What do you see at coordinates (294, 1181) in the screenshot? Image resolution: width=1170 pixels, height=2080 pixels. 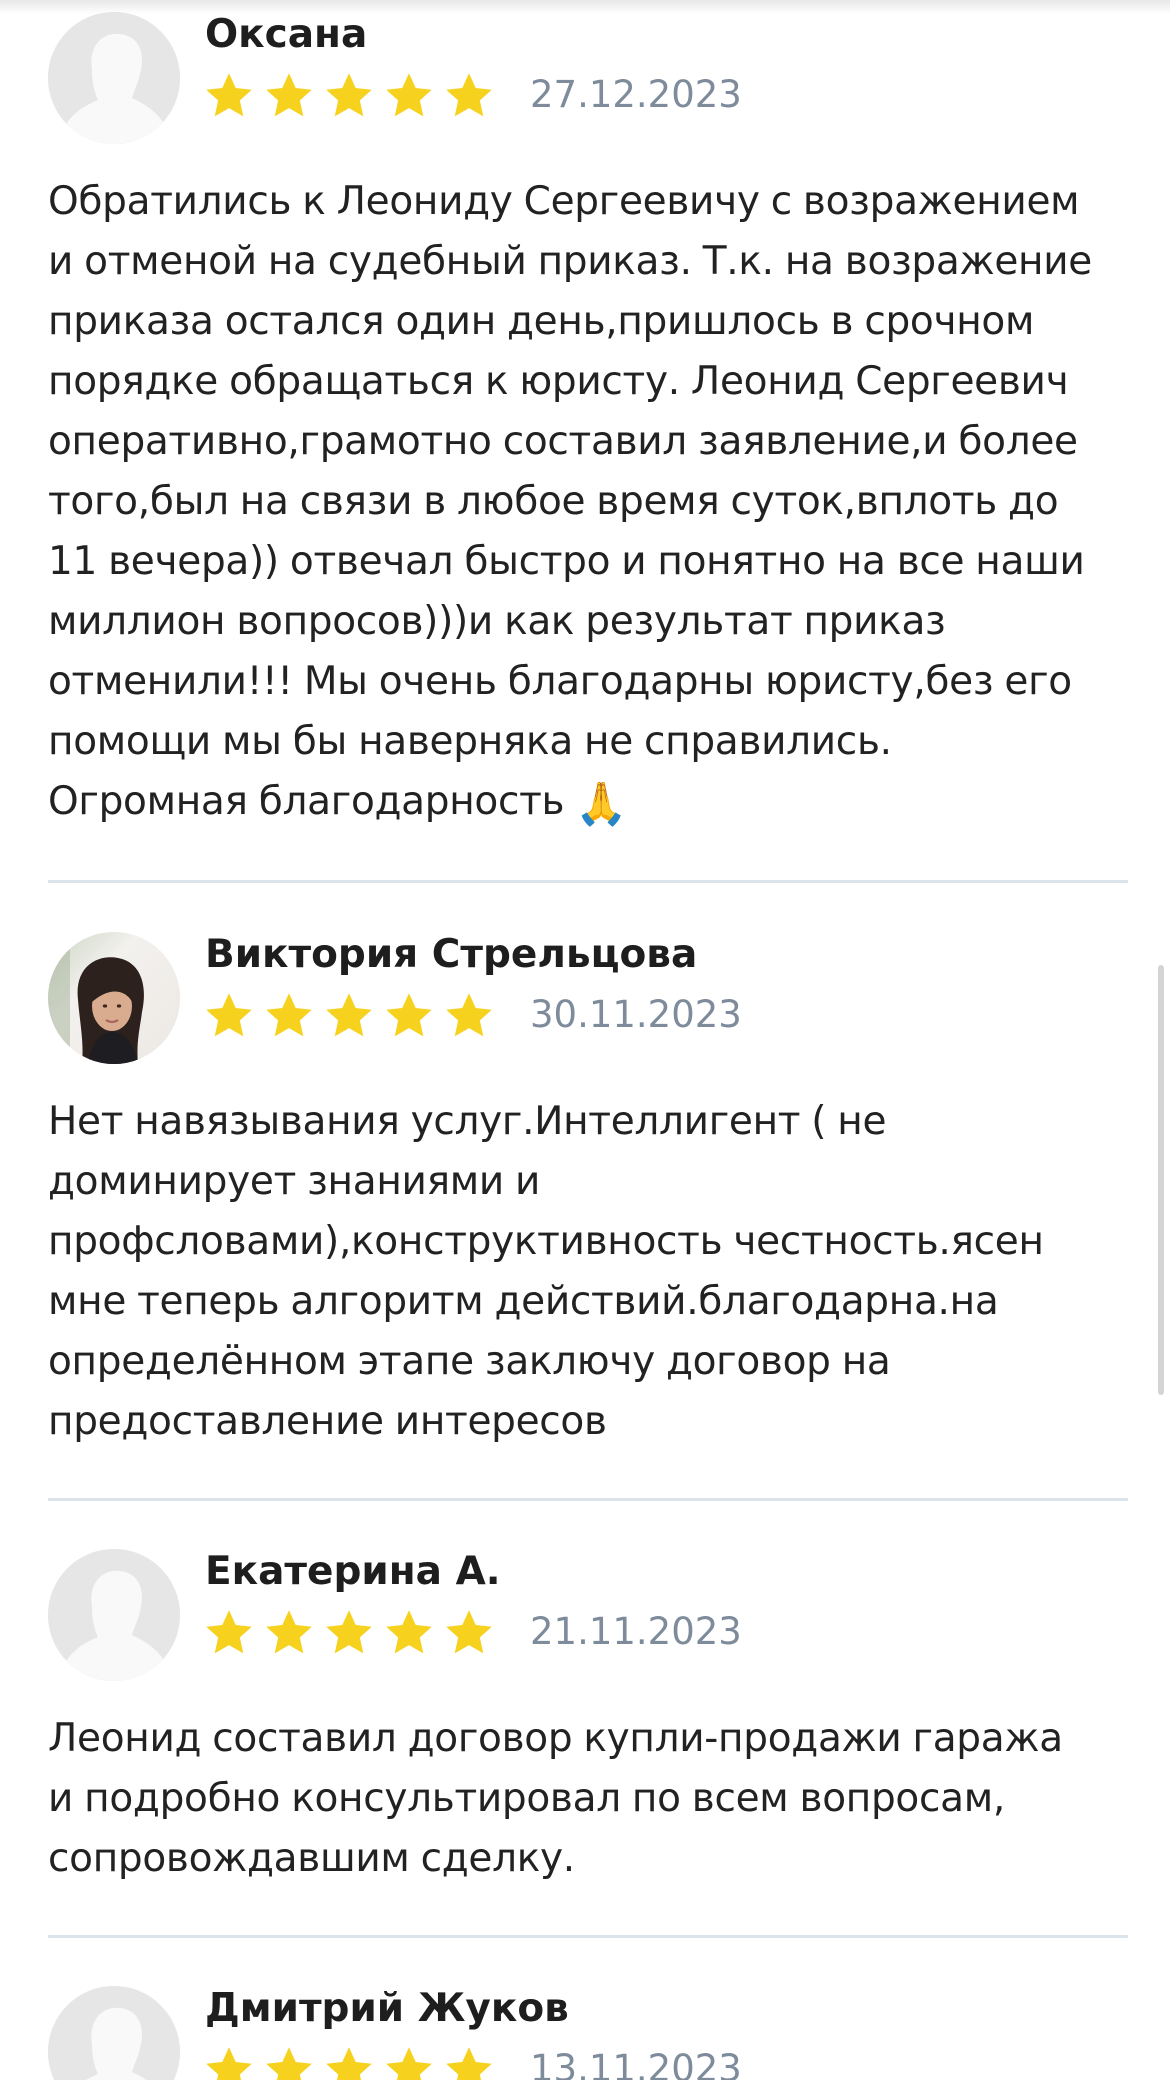 I see `review-text-line: доминирует знаниями и` at bounding box center [294, 1181].